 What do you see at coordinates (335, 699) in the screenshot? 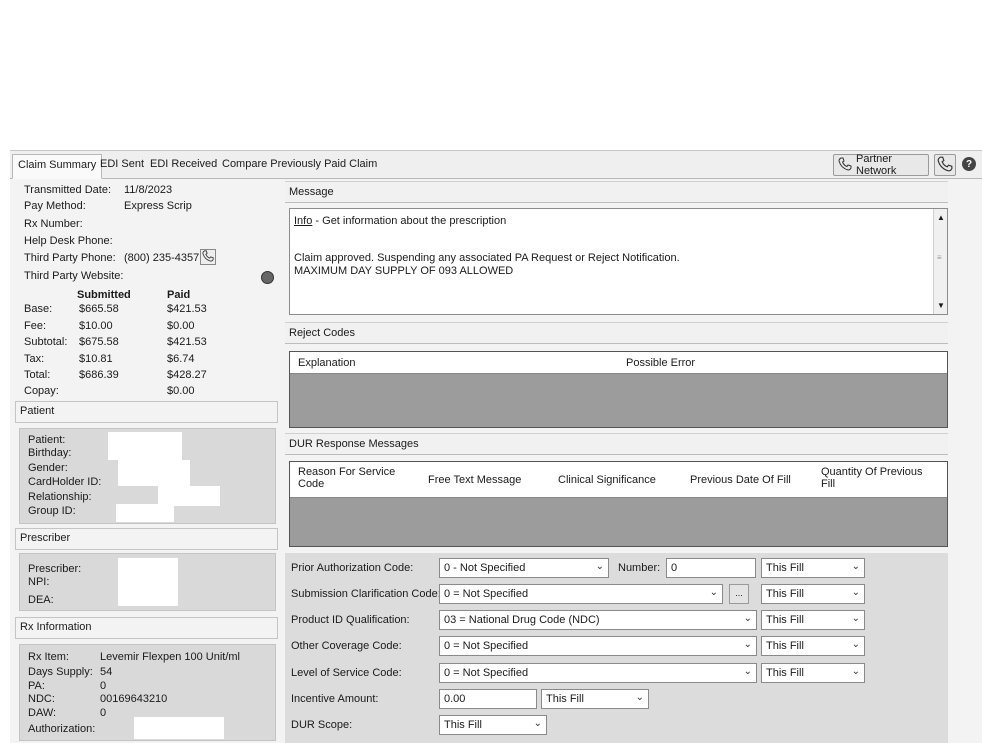
I see `incentive-label: Incentive Amount:` at bounding box center [335, 699].